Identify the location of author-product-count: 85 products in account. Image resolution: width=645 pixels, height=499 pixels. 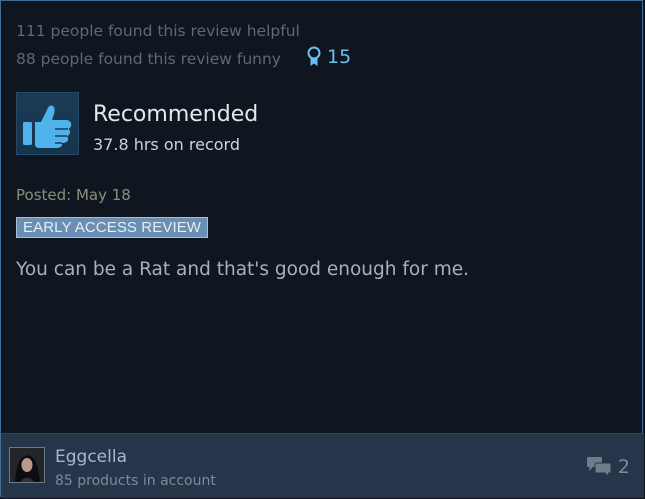
(135, 481).